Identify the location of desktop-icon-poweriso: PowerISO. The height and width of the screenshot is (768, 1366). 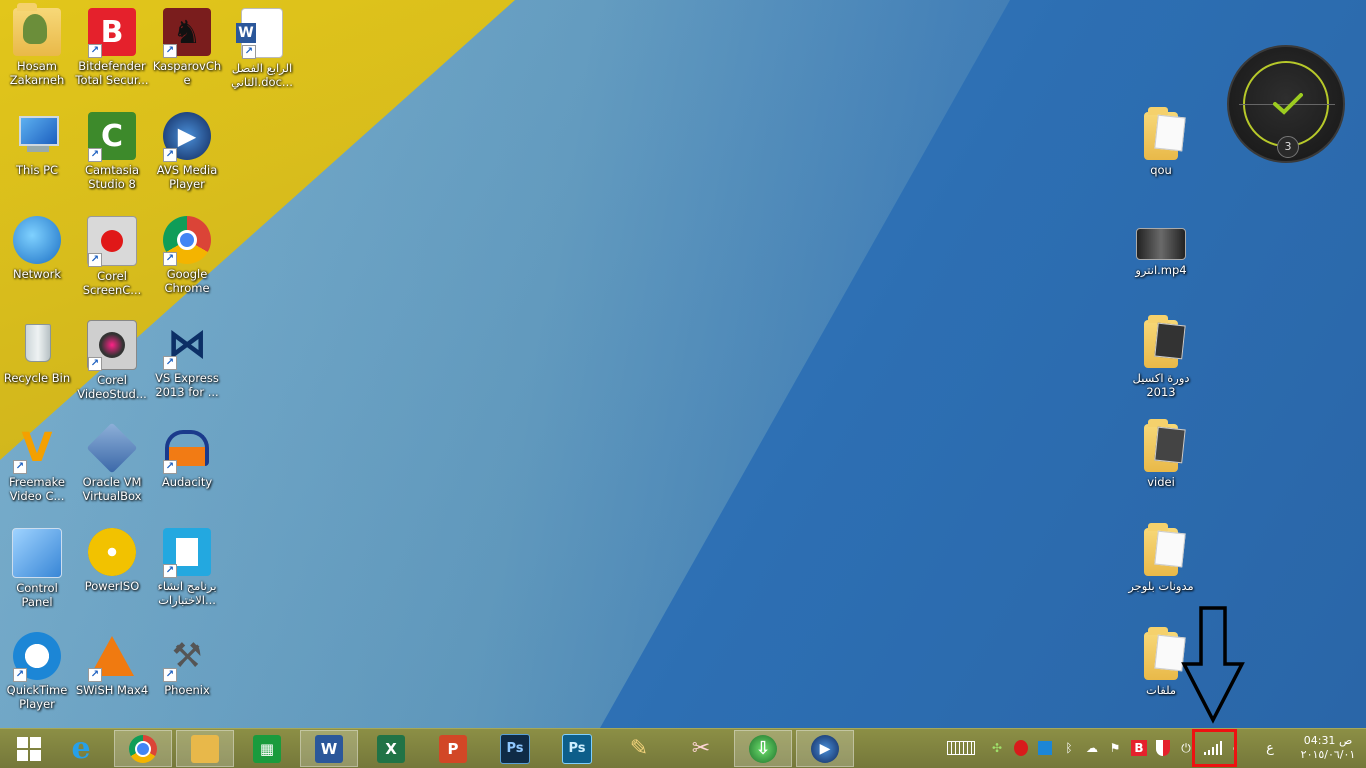
(112, 560).